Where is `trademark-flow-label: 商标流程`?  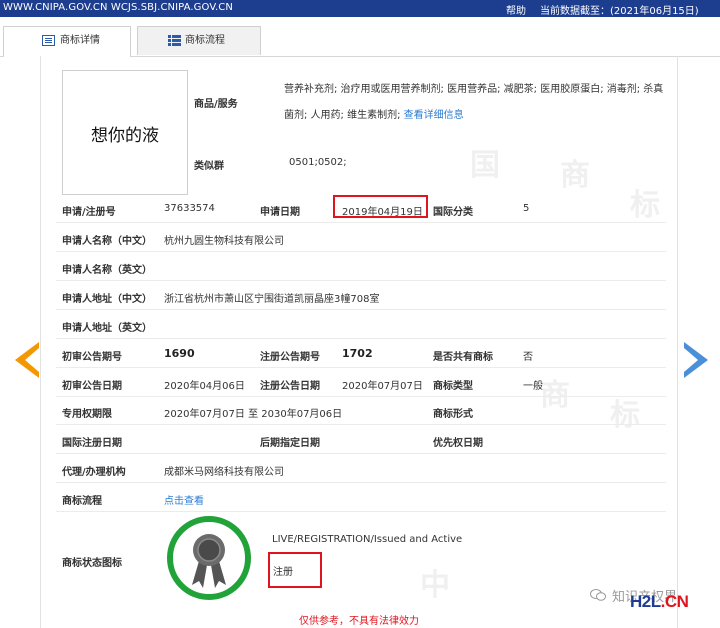 trademark-flow-label: 商标流程 is located at coordinates (82, 501).